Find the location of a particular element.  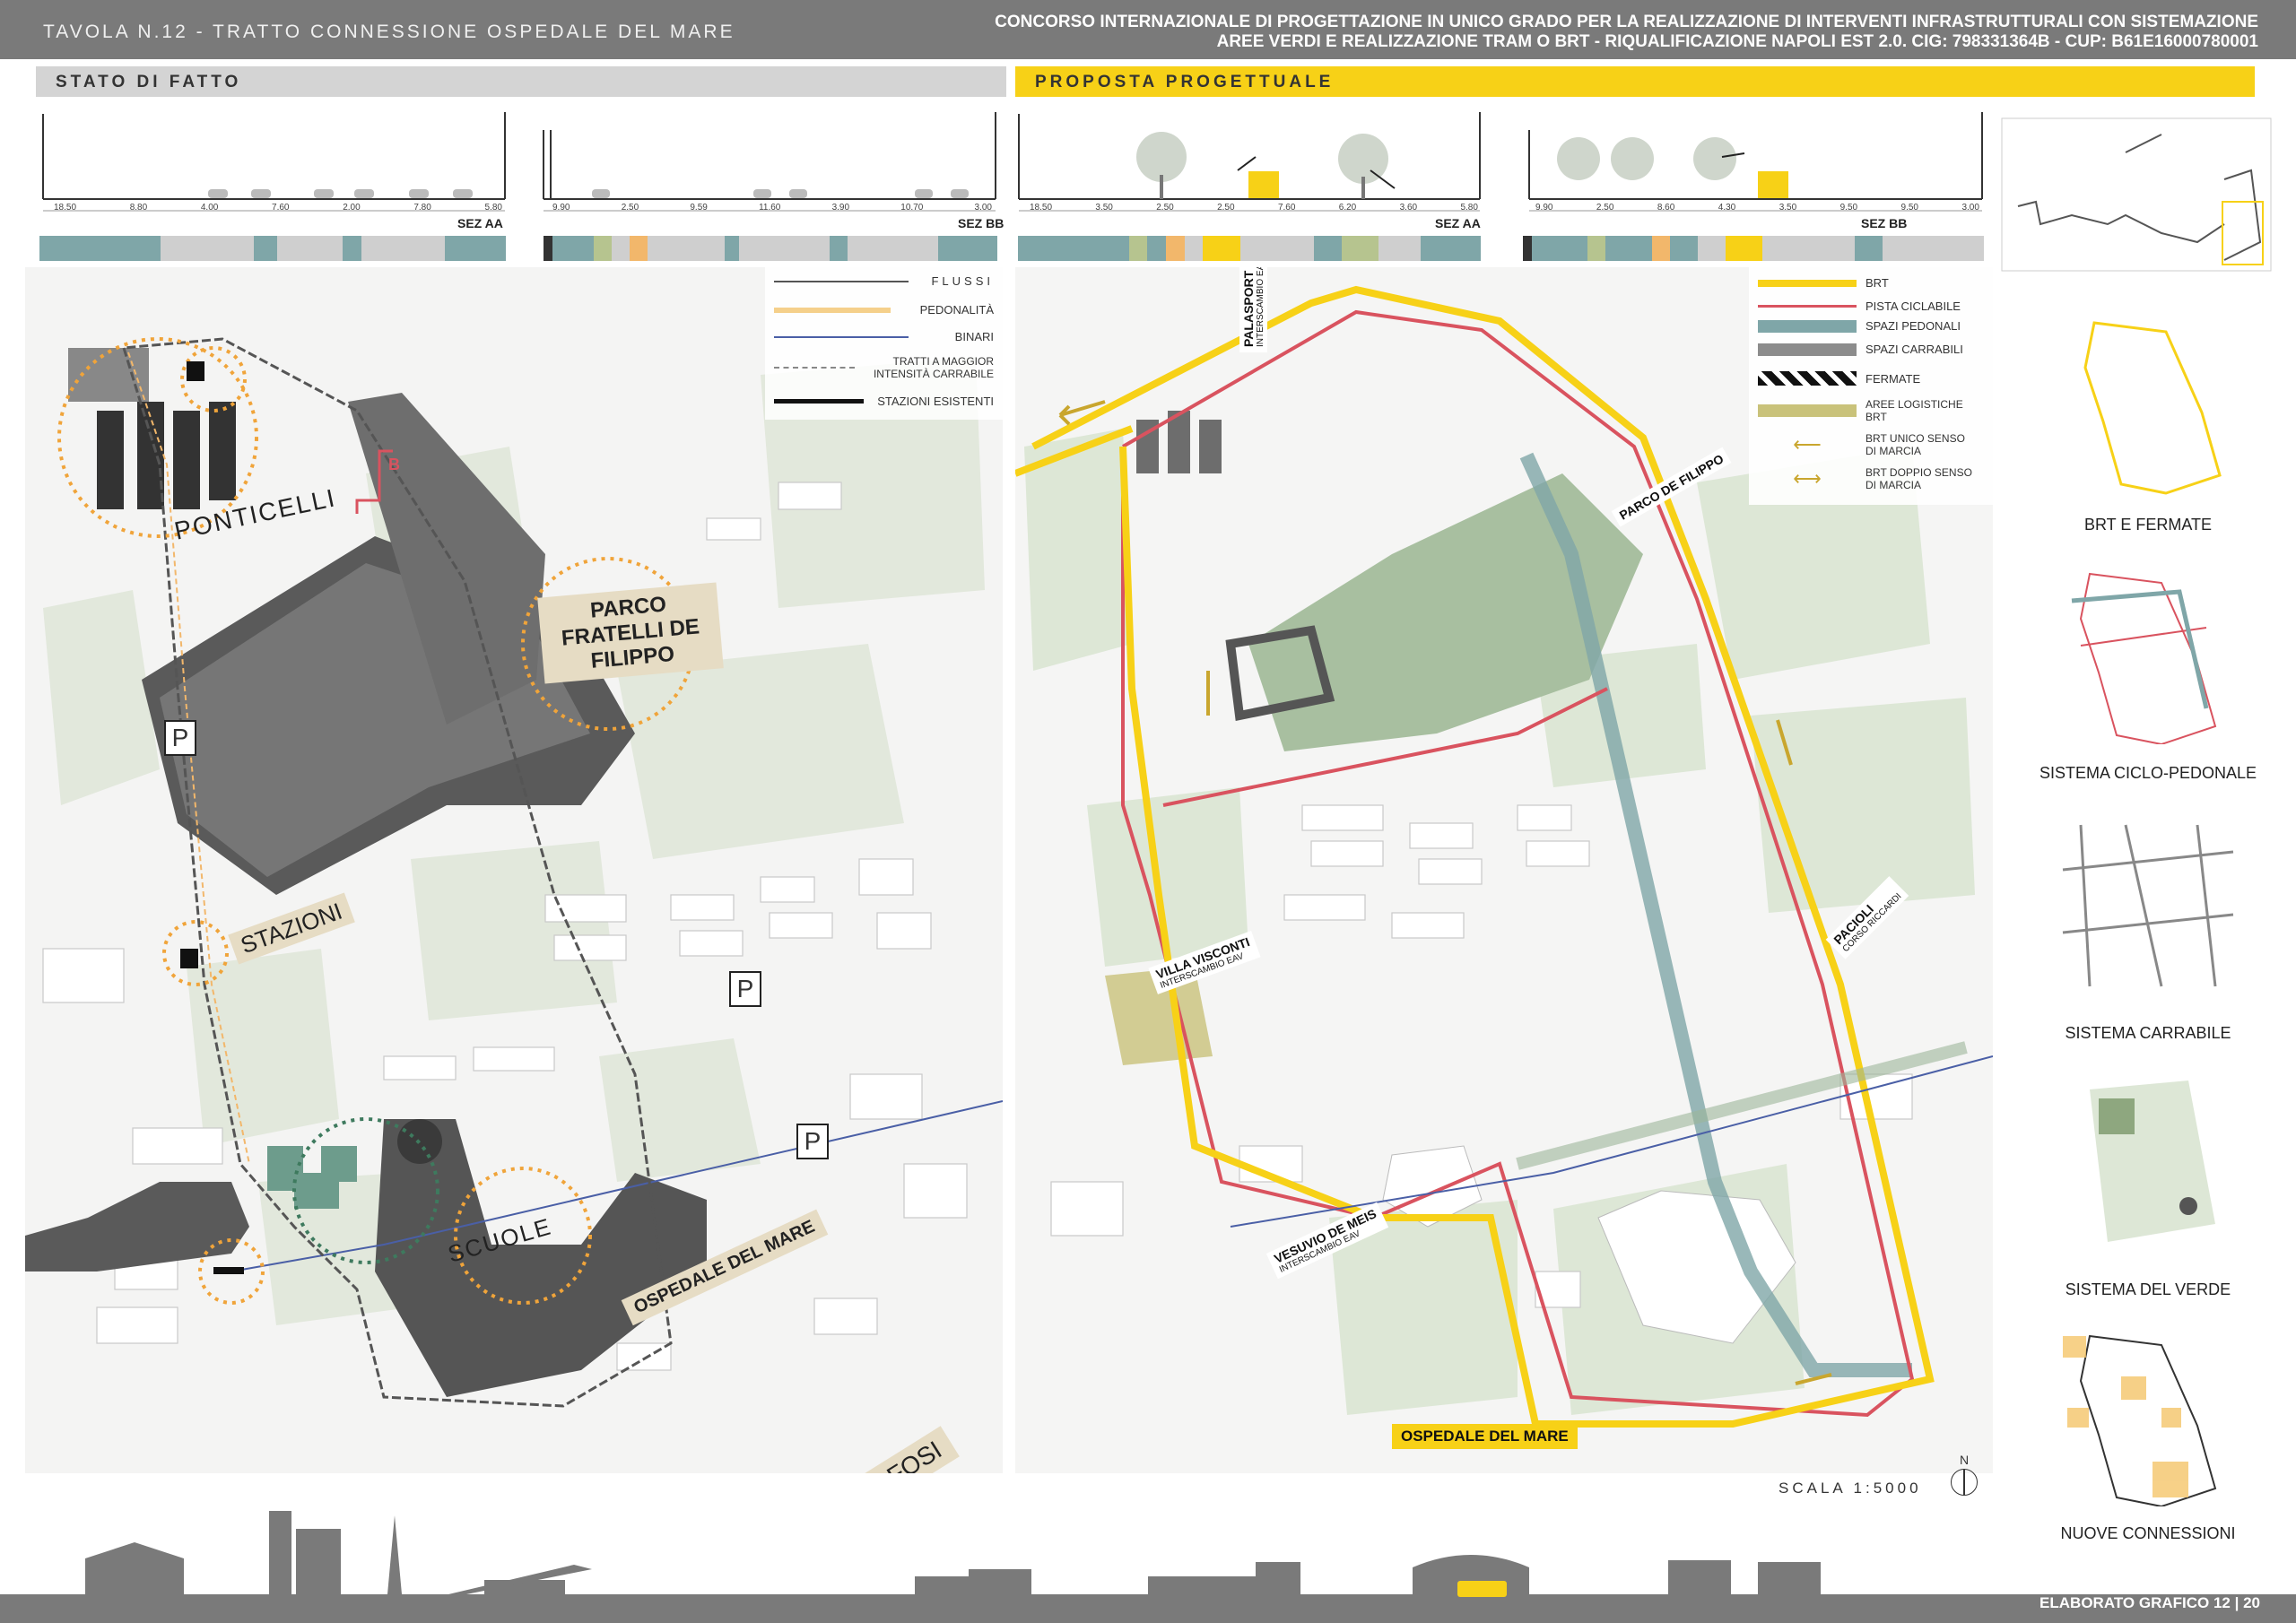

thumb-ciclo is located at coordinates (2144, 658).